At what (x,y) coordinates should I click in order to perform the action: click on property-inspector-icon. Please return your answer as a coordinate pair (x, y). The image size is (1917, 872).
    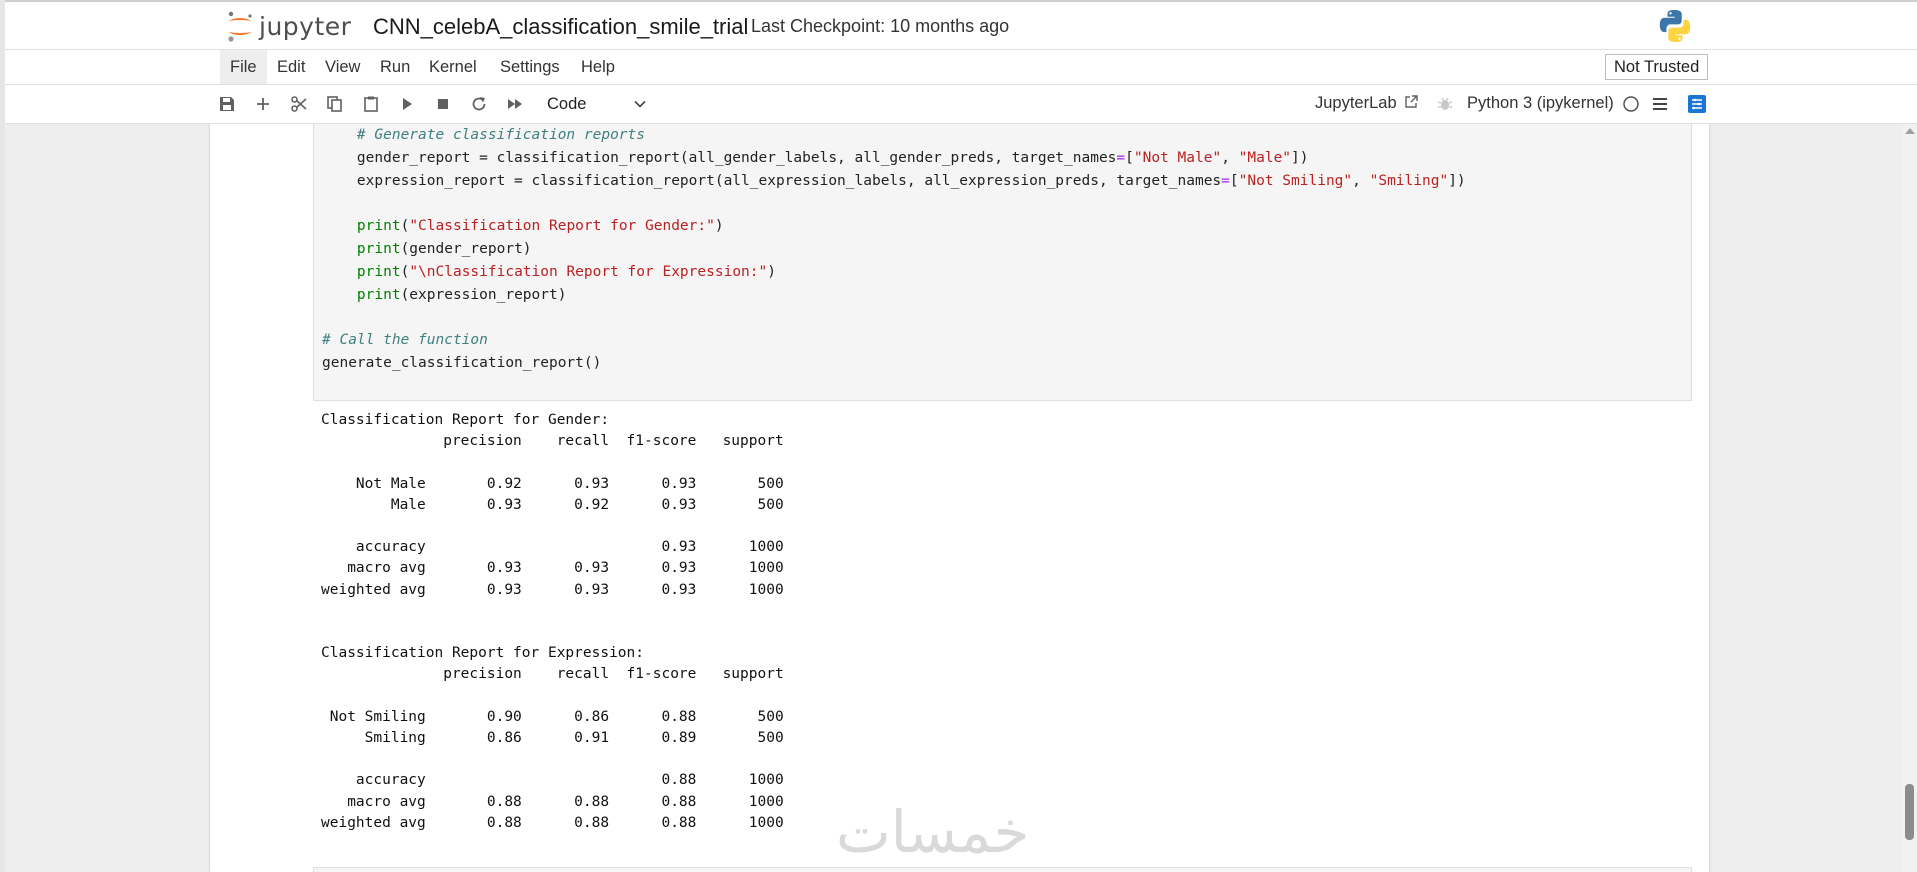
    Looking at the image, I should click on (1697, 104).